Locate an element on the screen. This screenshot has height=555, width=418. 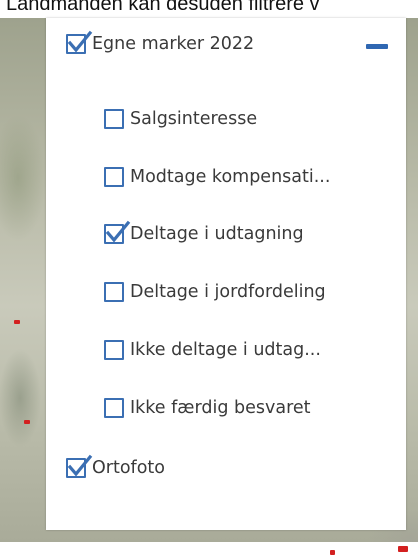
layer-group-egne-marker: Egne marker 2022 is located at coordinates (160, 44).